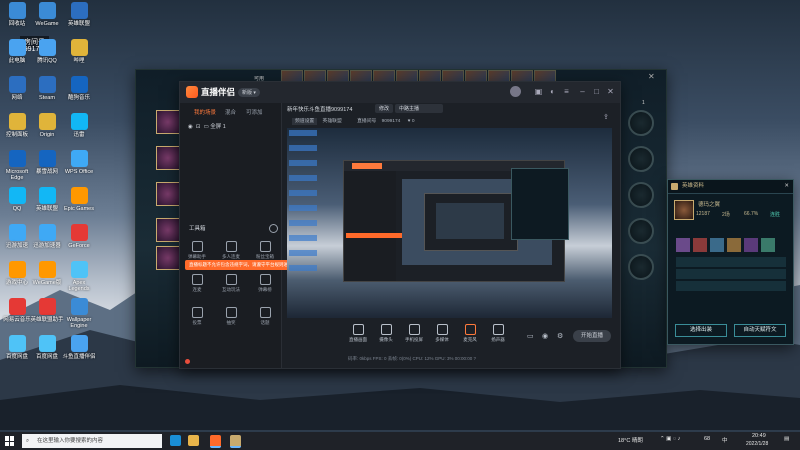  I want to click on desktop-icon-icons_col2-7: WeGame版, so click(47, 273).